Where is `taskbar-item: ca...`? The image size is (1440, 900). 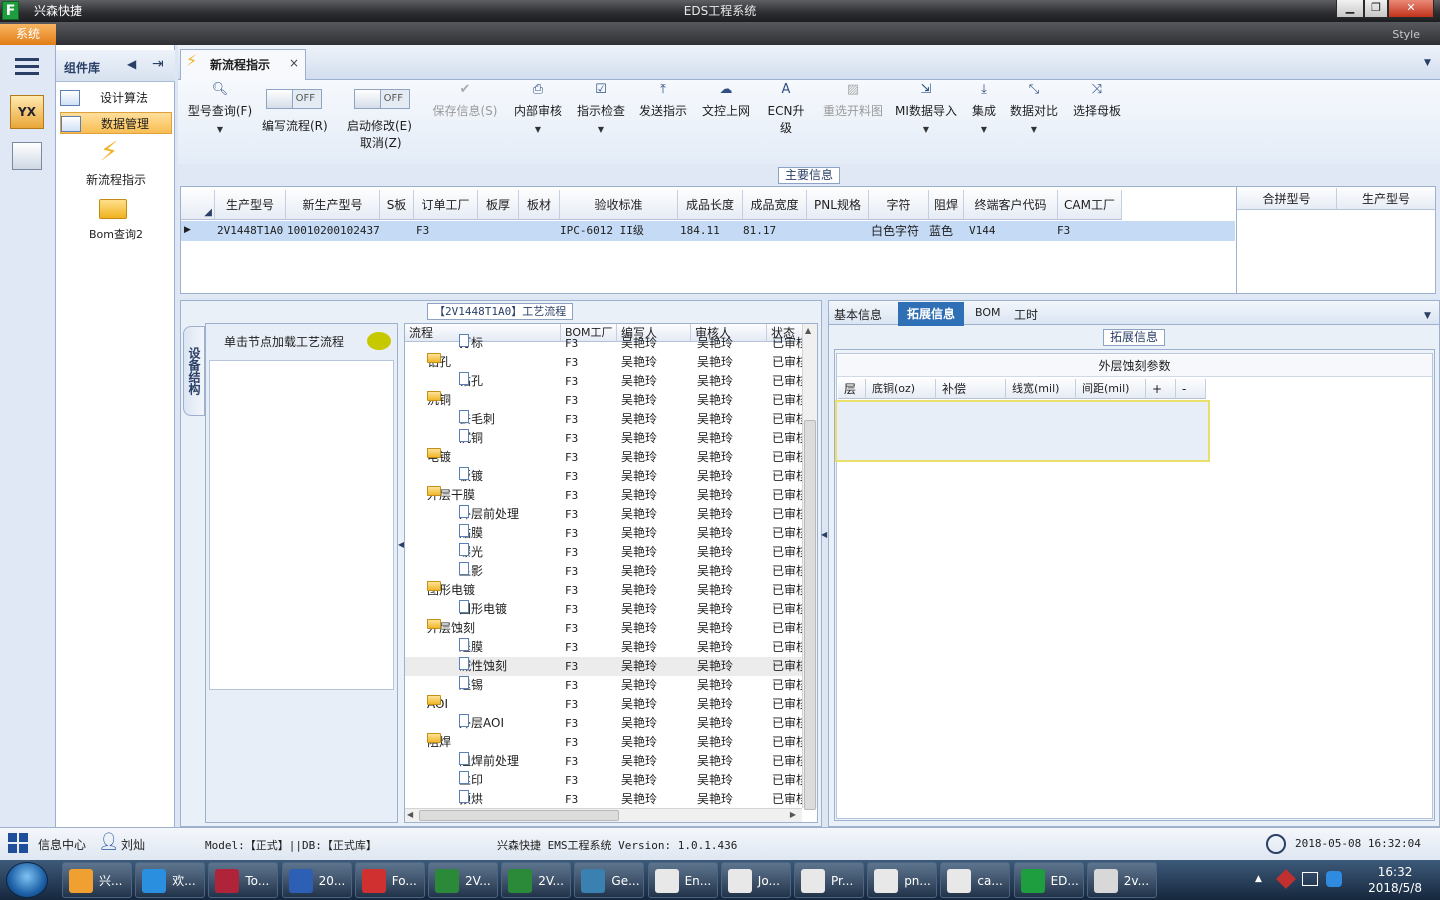 taskbar-item: ca... is located at coordinates (975, 880).